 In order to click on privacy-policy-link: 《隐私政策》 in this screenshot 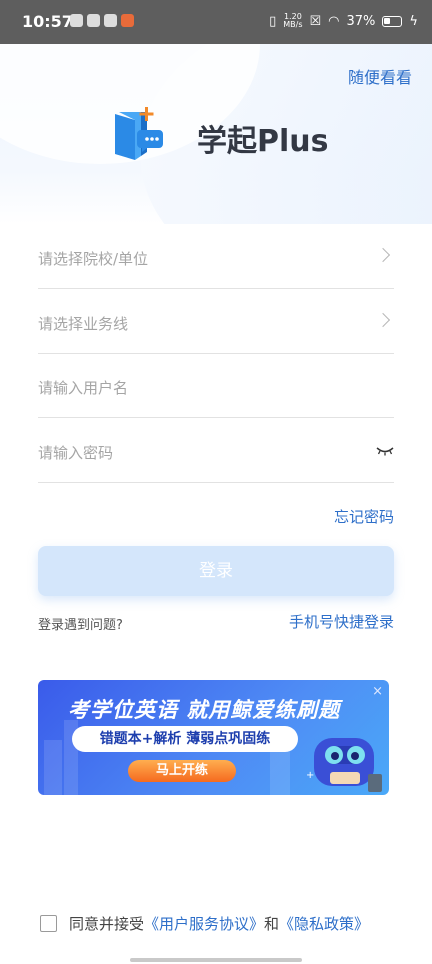, I will do `click(324, 923)`.